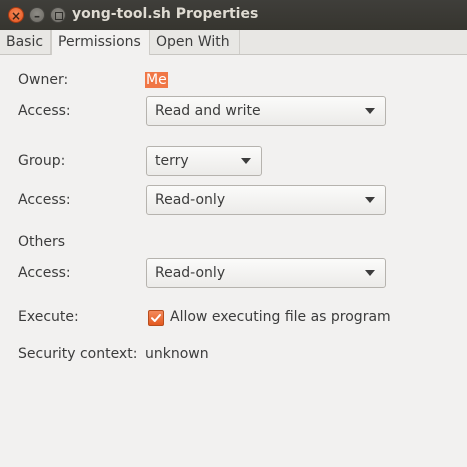 The width and height of the screenshot is (467, 467). What do you see at coordinates (190, 200) in the screenshot?
I see `group-access-value: Read-only` at bounding box center [190, 200].